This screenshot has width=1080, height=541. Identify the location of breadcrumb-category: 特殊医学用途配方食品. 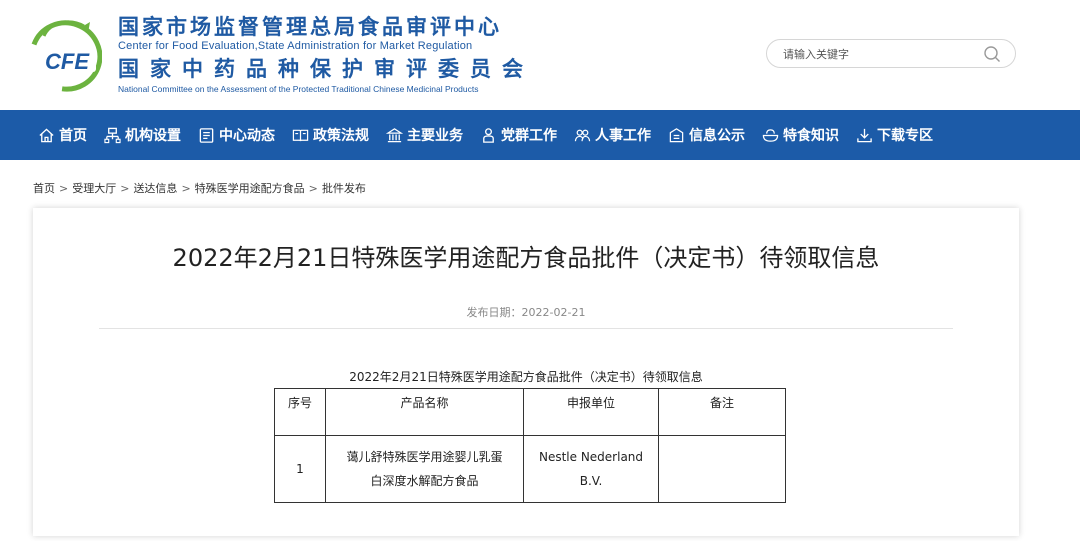
(250, 188).